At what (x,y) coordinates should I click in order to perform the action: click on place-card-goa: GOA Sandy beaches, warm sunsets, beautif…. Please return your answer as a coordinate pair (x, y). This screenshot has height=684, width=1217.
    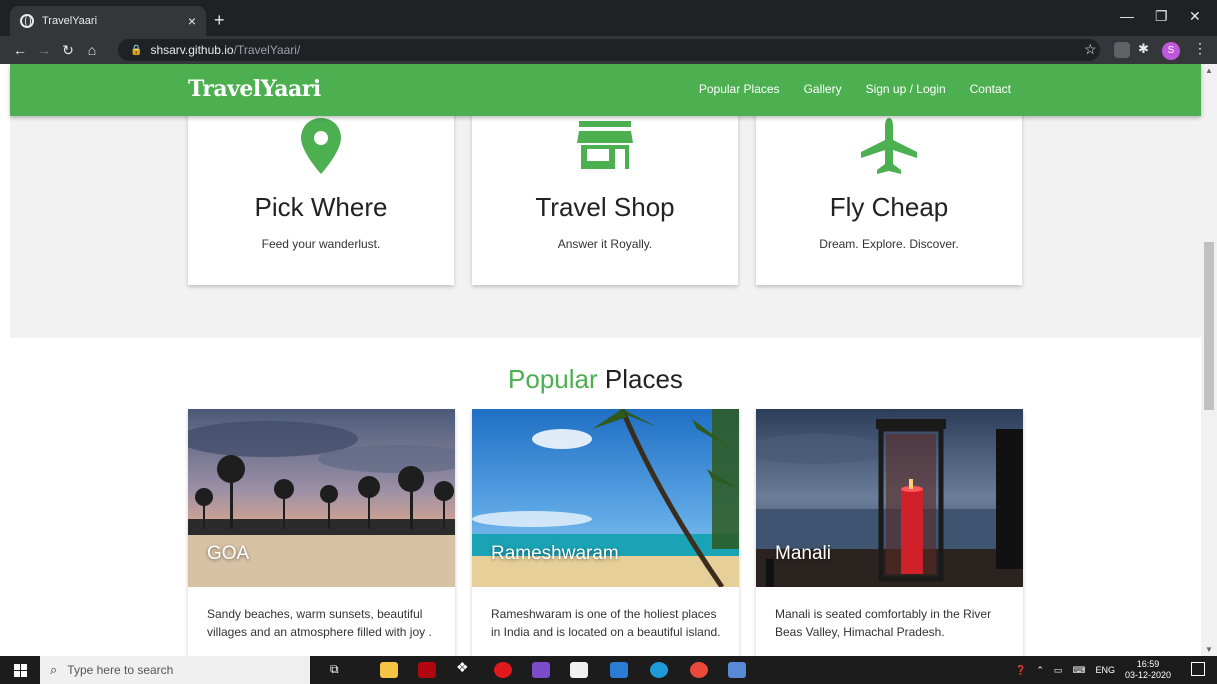
    Looking at the image, I should click on (321, 532).